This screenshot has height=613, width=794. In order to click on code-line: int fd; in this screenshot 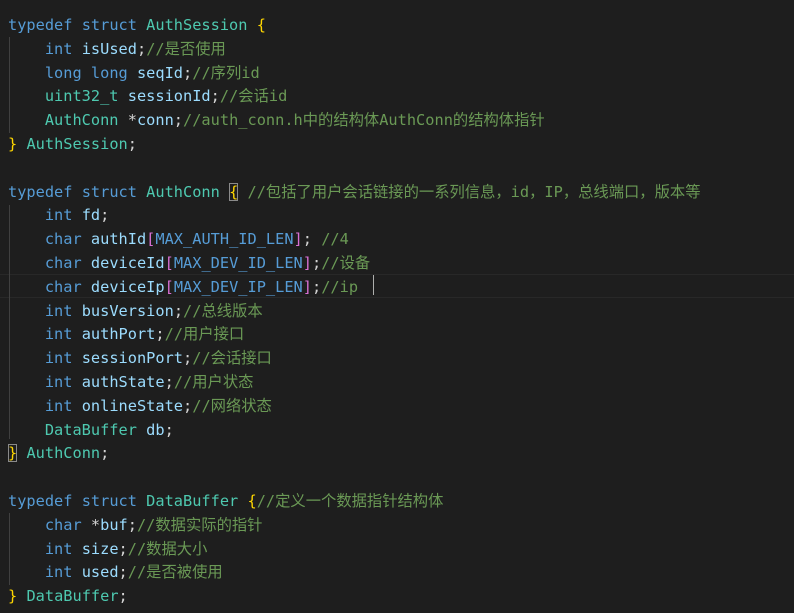, I will do `click(59, 215)`.